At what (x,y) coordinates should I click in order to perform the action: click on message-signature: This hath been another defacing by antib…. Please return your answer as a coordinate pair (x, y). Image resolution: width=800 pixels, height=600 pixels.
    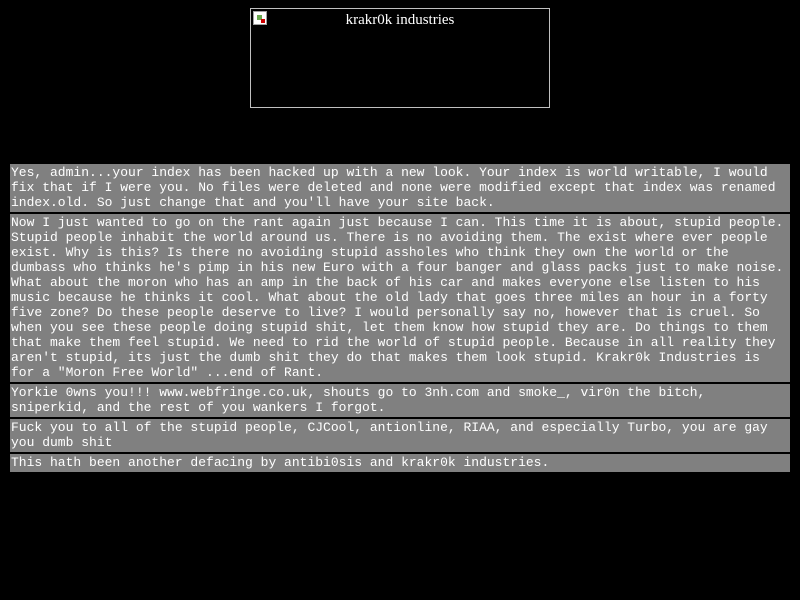
    Looking at the image, I should click on (400, 463).